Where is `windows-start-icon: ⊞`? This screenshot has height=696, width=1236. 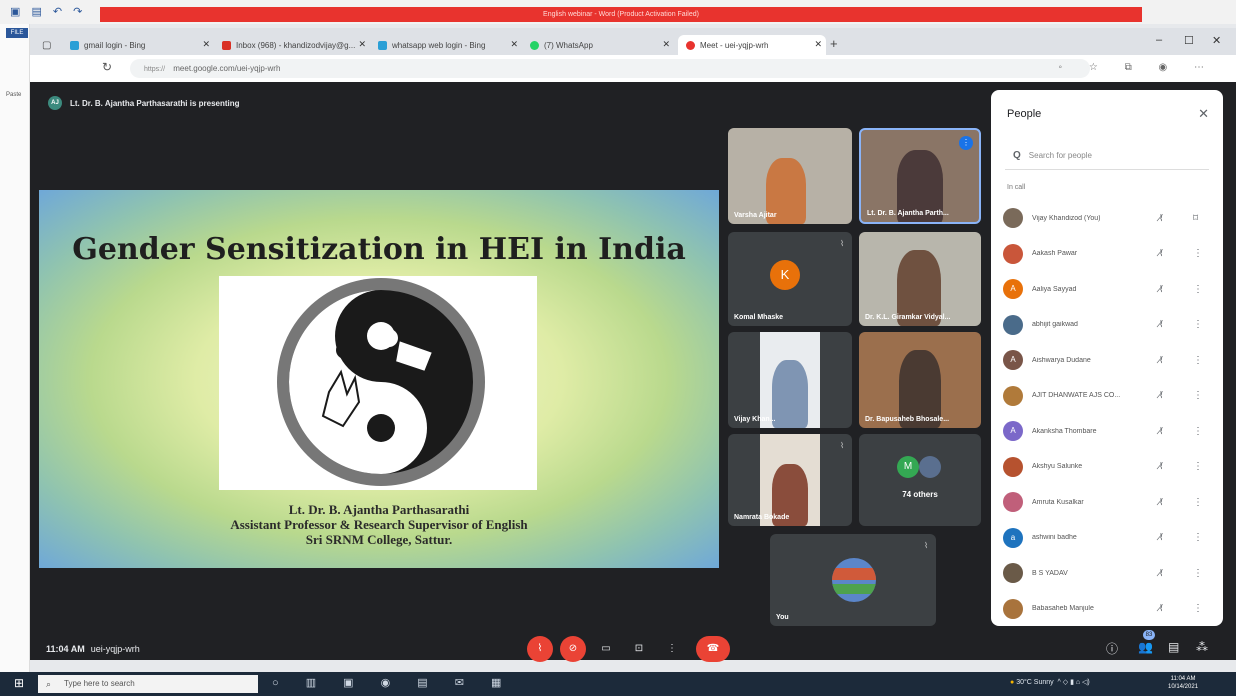 windows-start-icon: ⊞ is located at coordinates (19, 683).